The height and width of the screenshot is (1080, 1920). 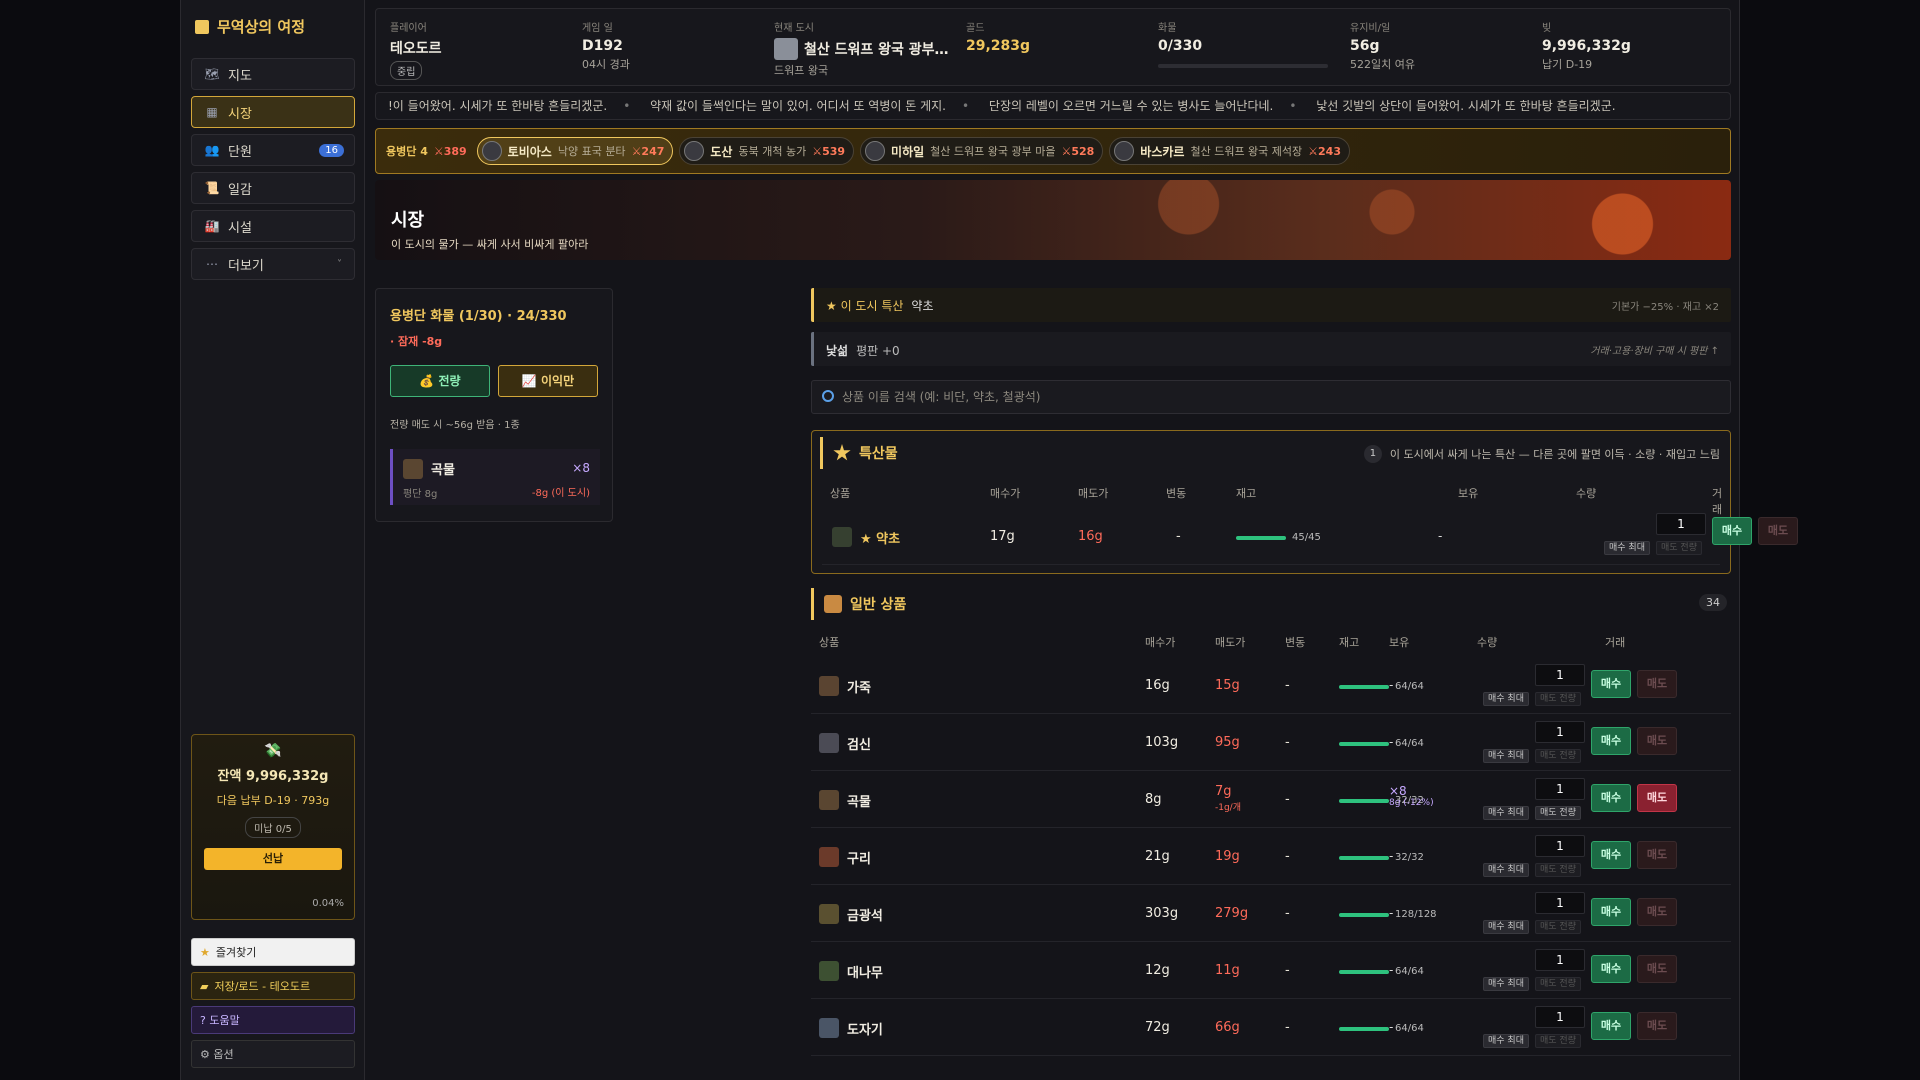 What do you see at coordinates (1466, 106) in the screenshot?
I see `ticker-message: 낯선 깃발의 상단이 들어왔어. 시세가 또 한바탕 흔들리겠군.` at bounding box center [1466, 106].